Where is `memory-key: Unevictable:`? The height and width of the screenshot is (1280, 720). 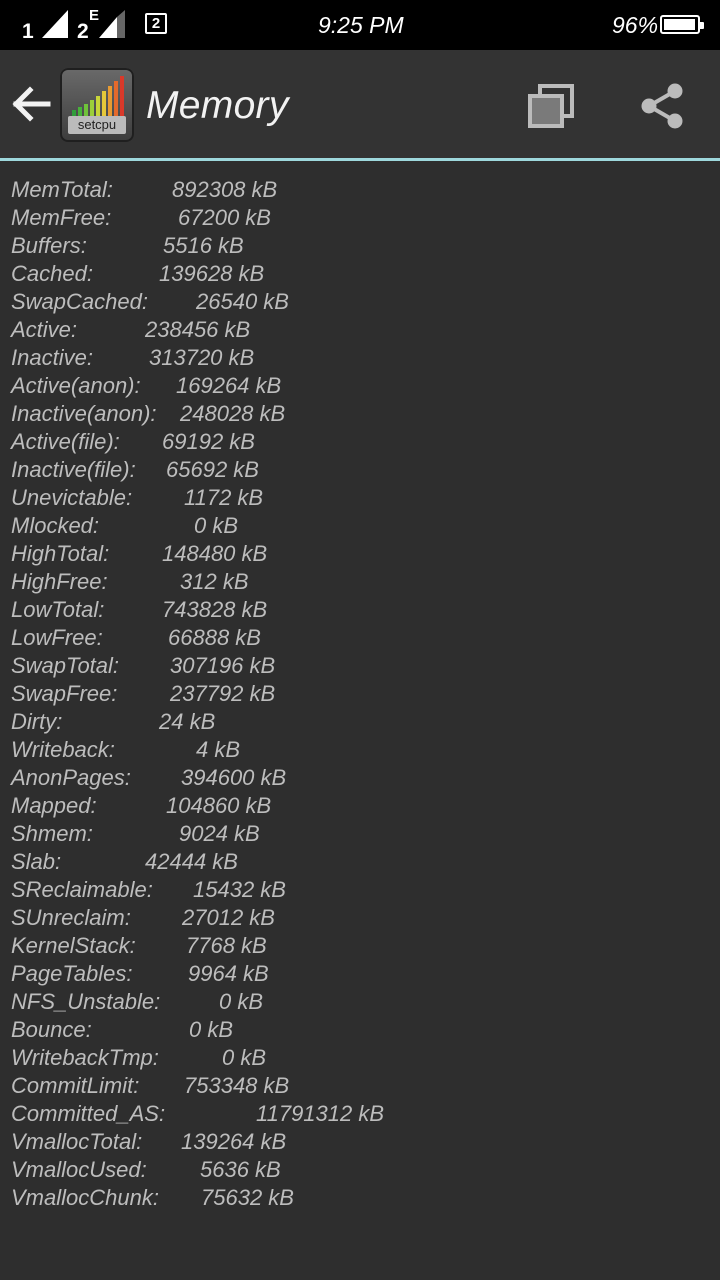
memory-key: Unevictable: is located at coordinates (72, 497).